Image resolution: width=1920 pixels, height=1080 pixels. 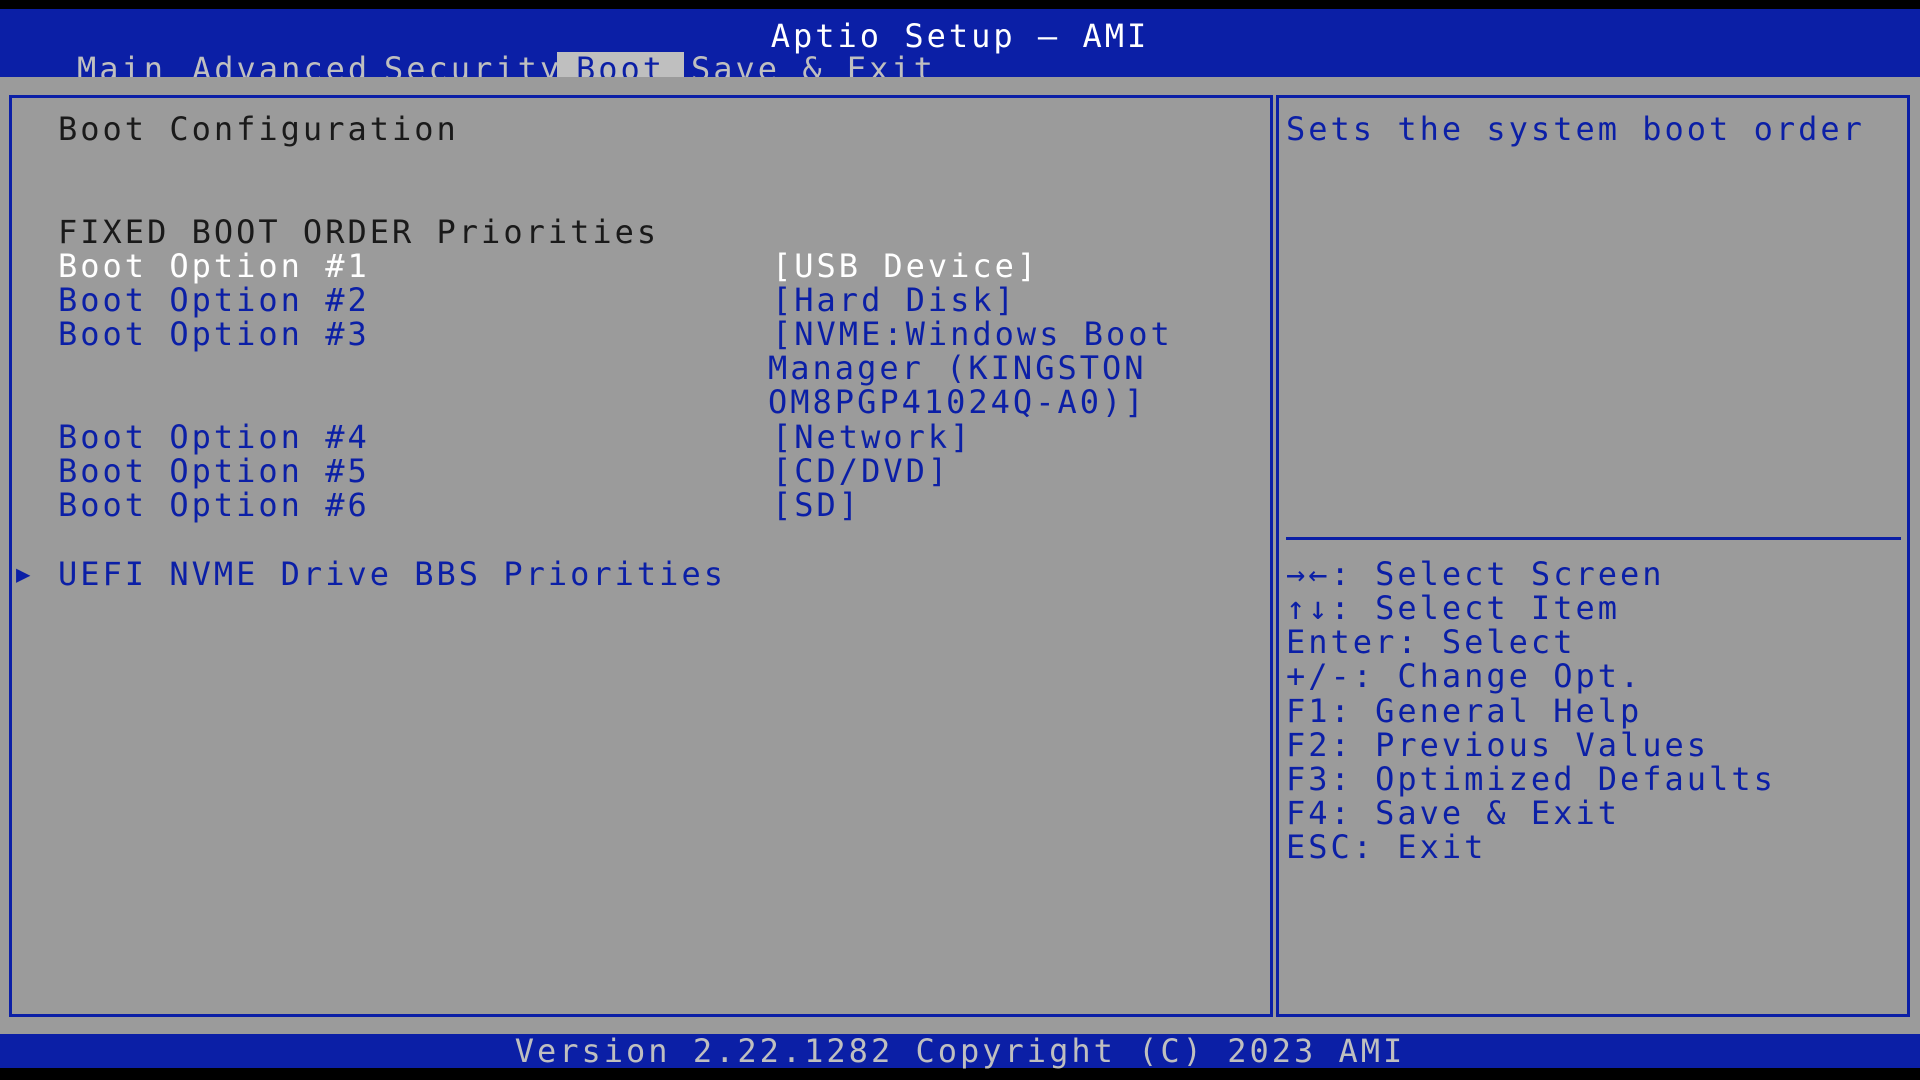 What do you see at coordinates (258, 129) in the screenshot?
I see `section-title: Boot Configuration` at bounding box center [258, 129].